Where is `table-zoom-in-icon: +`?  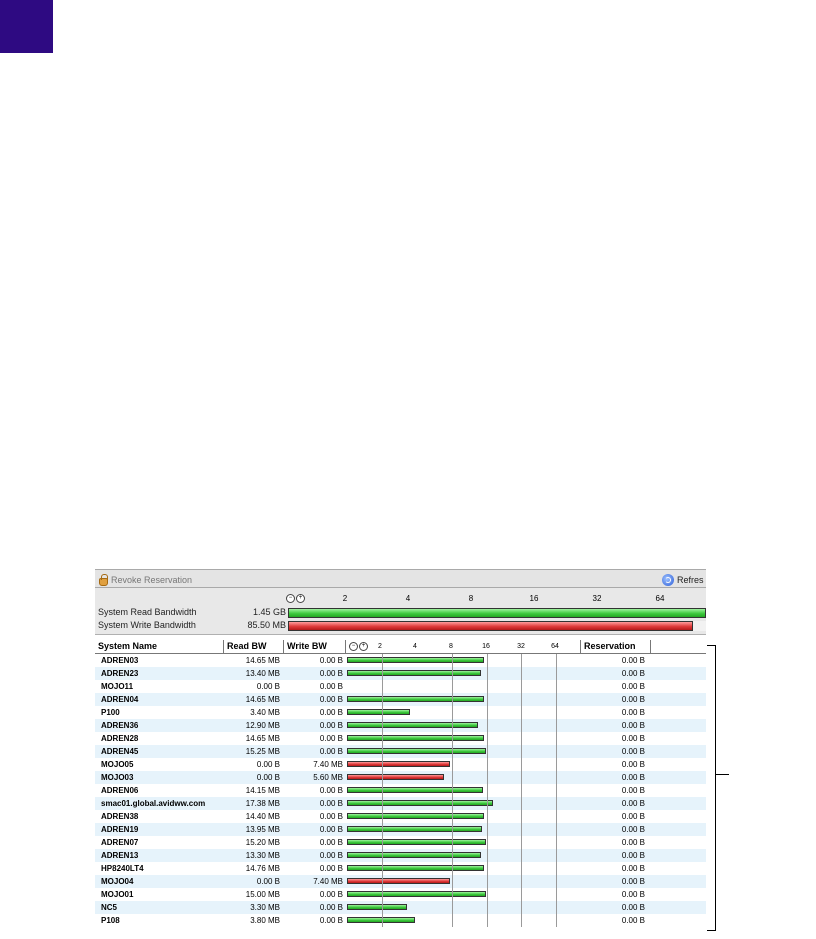 table-zoom-in-icon: + is located at coordinates (363, 646).